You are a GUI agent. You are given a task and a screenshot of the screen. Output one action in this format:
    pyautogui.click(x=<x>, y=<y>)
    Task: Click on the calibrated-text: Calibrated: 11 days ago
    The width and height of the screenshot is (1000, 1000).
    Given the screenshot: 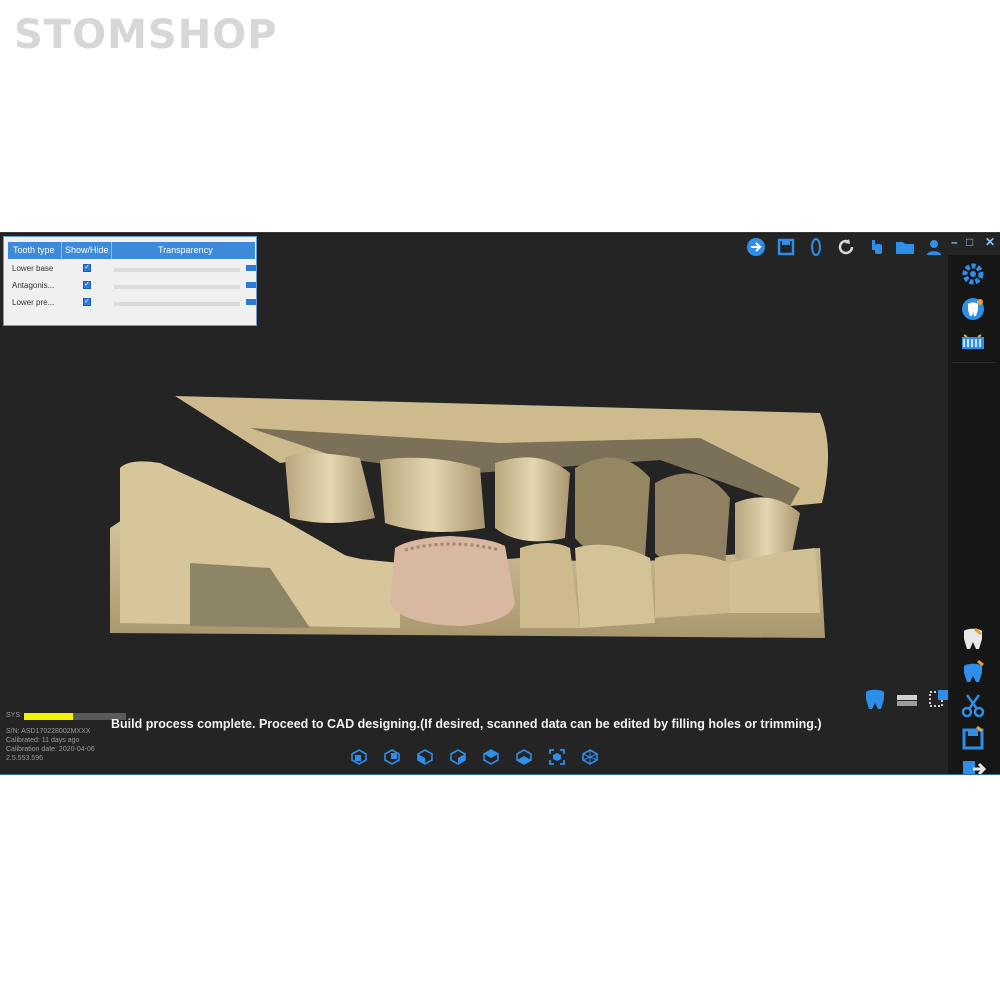 What is the action you would take?
    pyautogui.click(x=43, y=740)
    